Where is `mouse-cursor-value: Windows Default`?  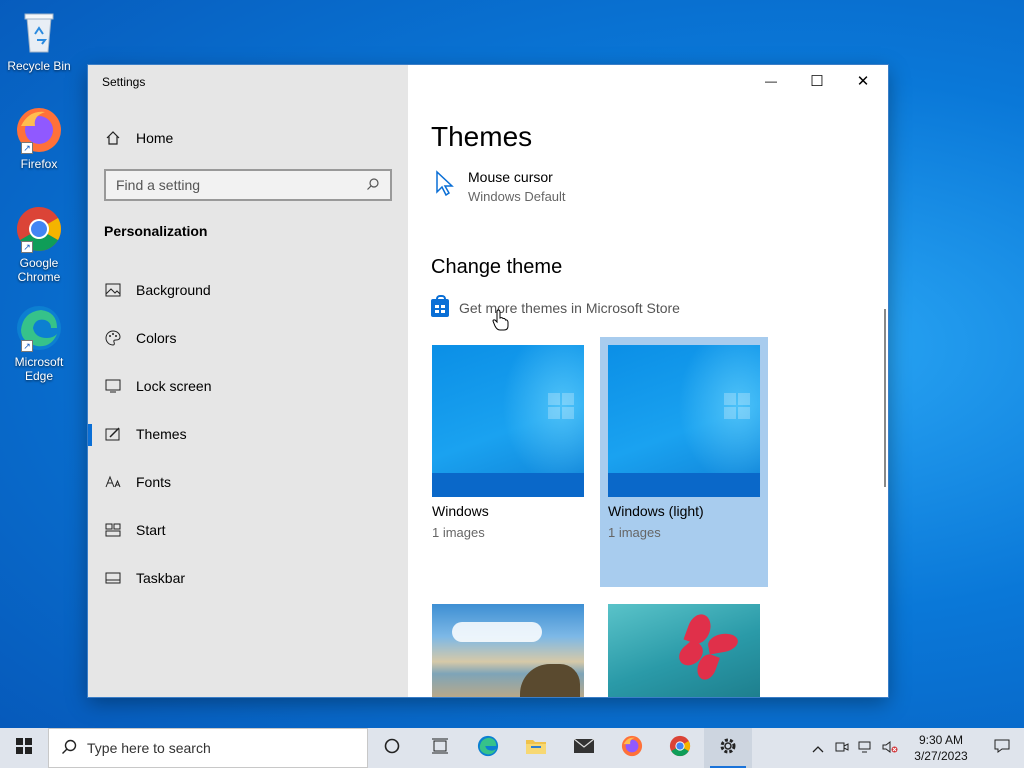
mouse-cursor-value: Windows Default is located at coordinates (517, 196).